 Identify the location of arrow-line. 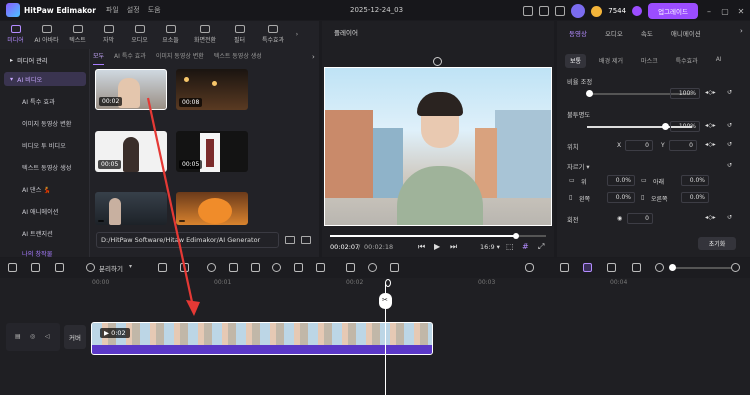
(170, 200).